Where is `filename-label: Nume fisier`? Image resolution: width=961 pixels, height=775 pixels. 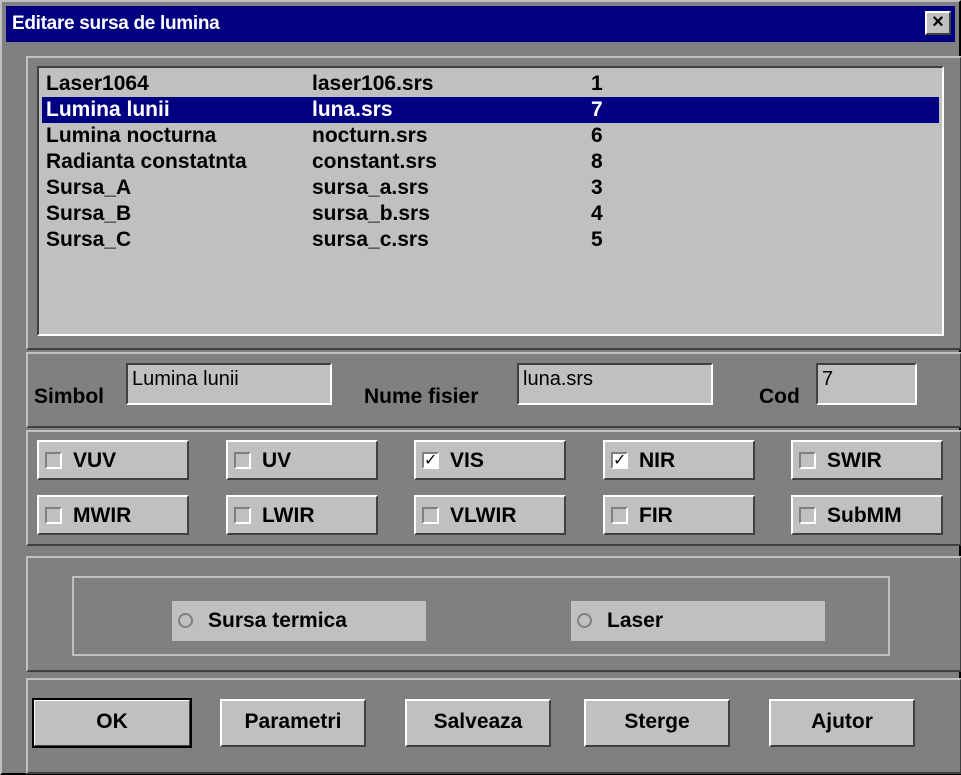
filename-label: Nume fisier is located at coordinates (421, 396).